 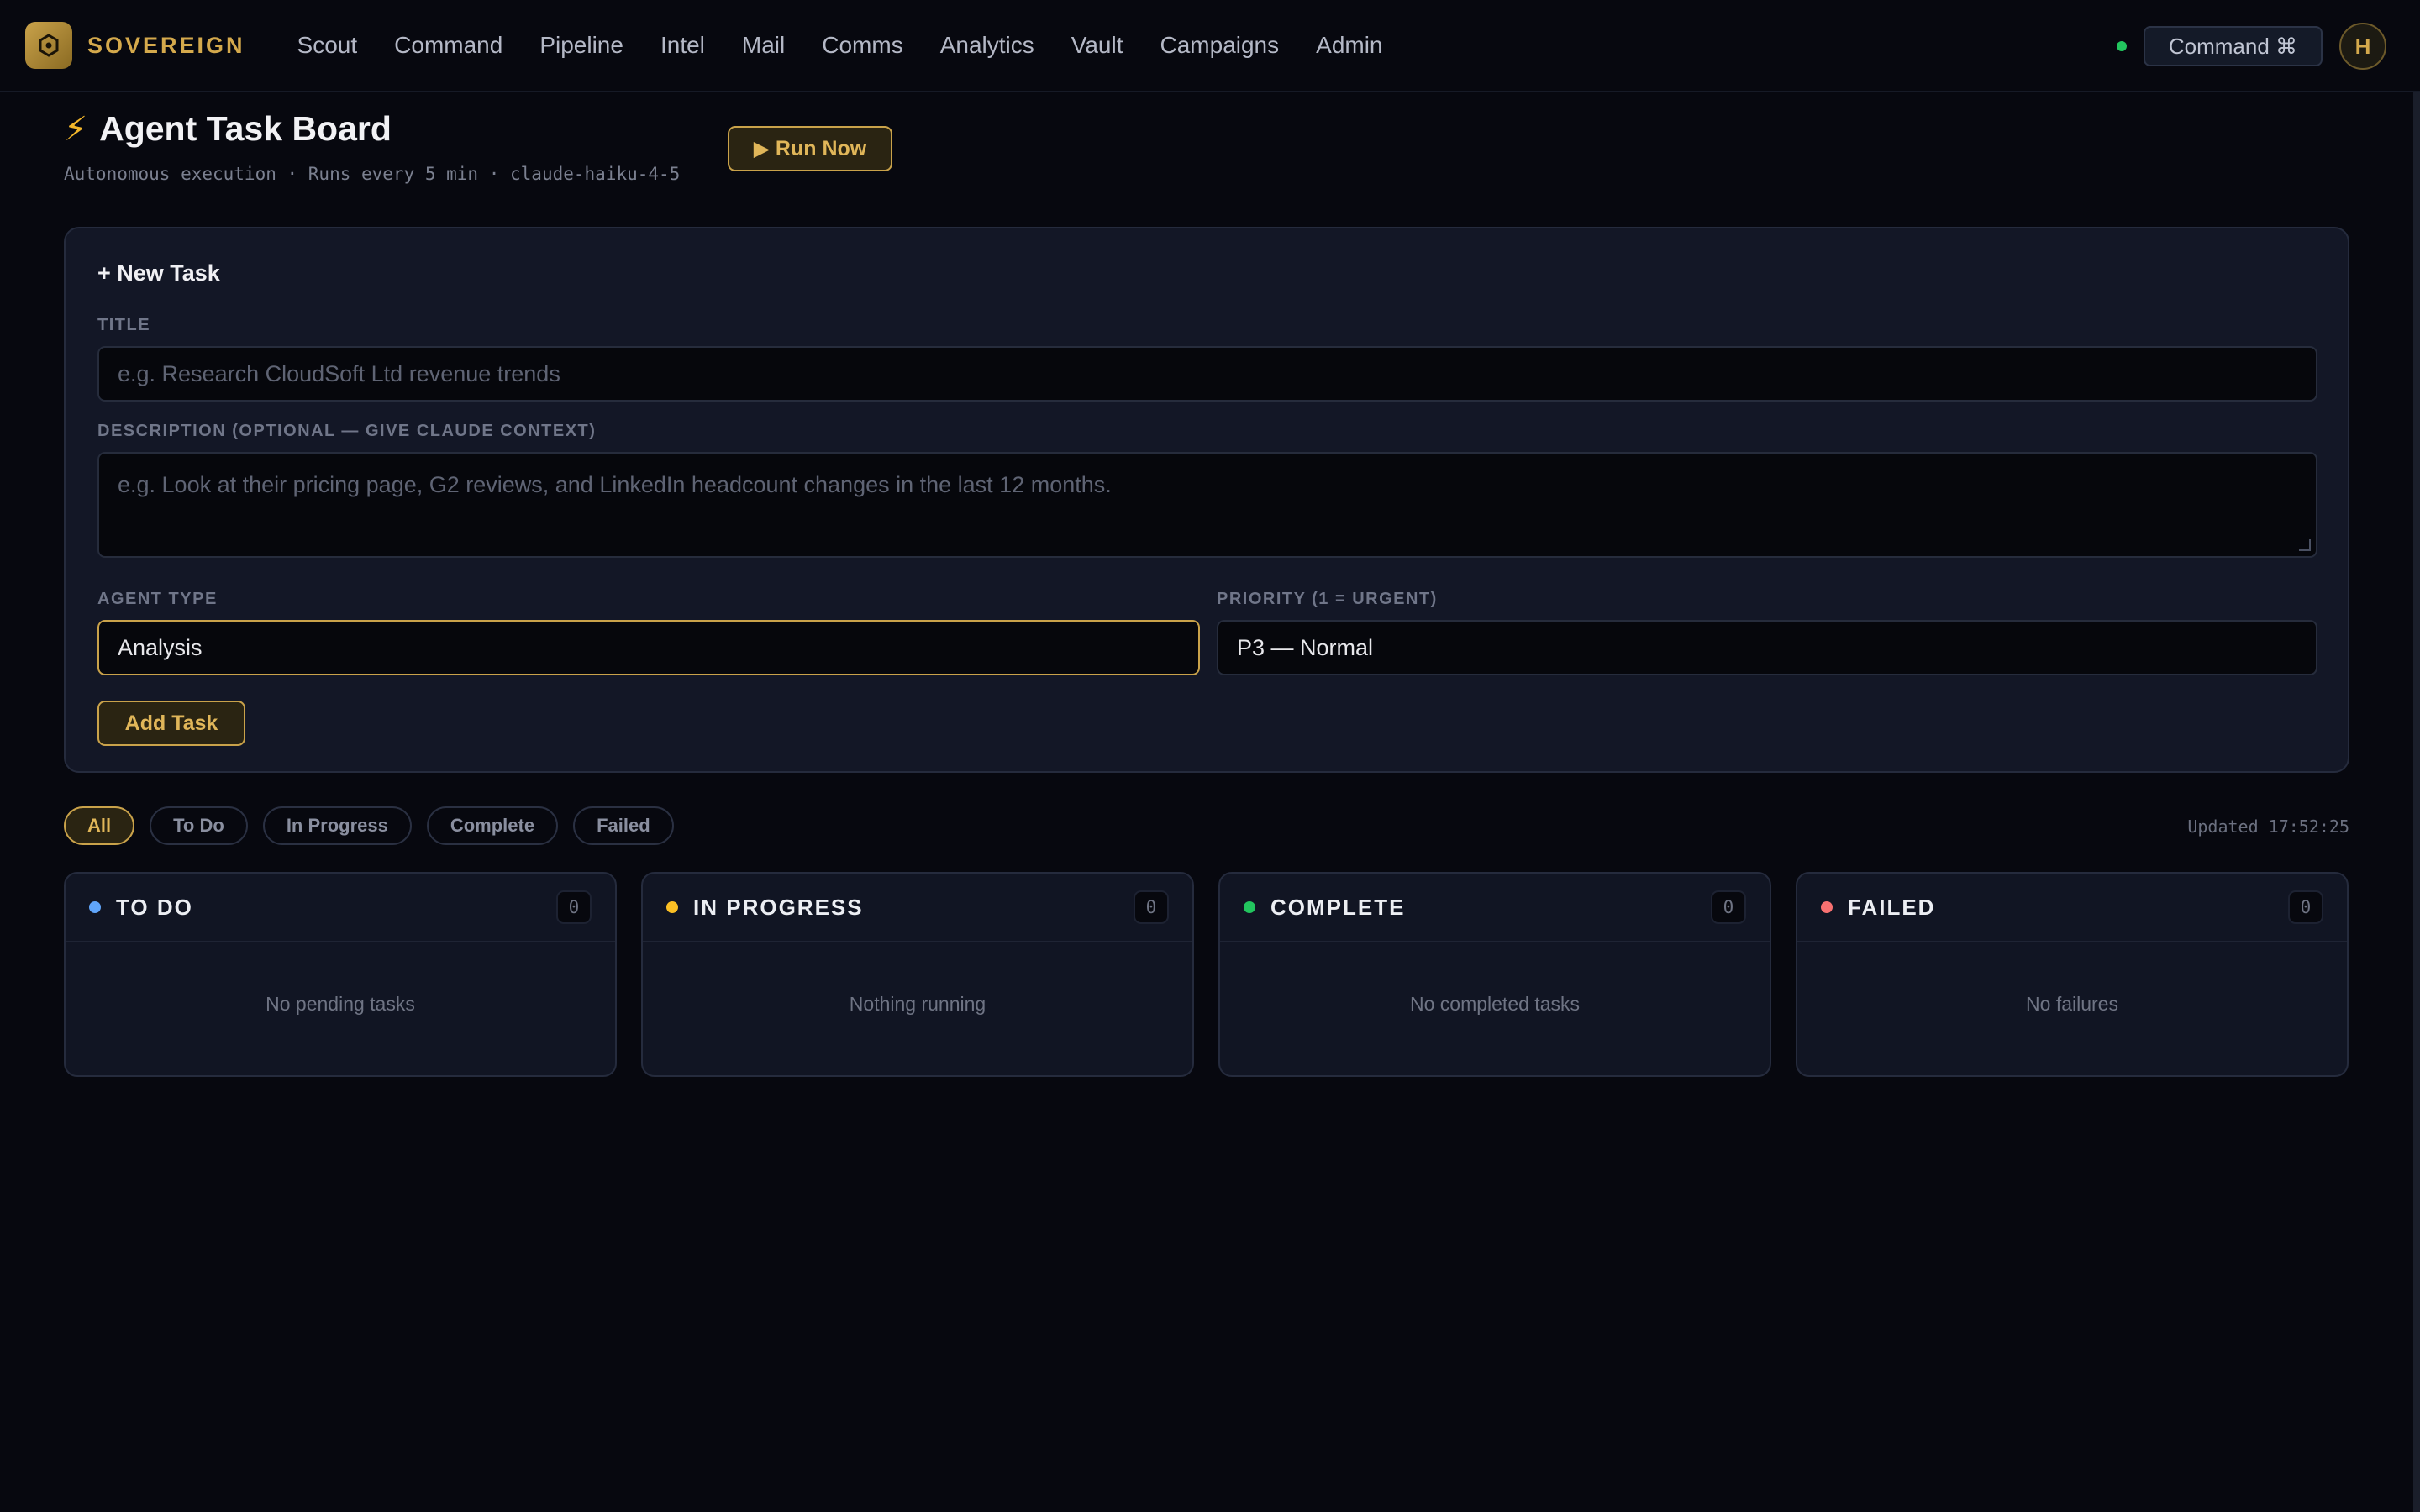 What do you see at coordinates (246, 128) in the screenshot?
I see `page-title: Agent Task Board` at bounding box center [246, 128].